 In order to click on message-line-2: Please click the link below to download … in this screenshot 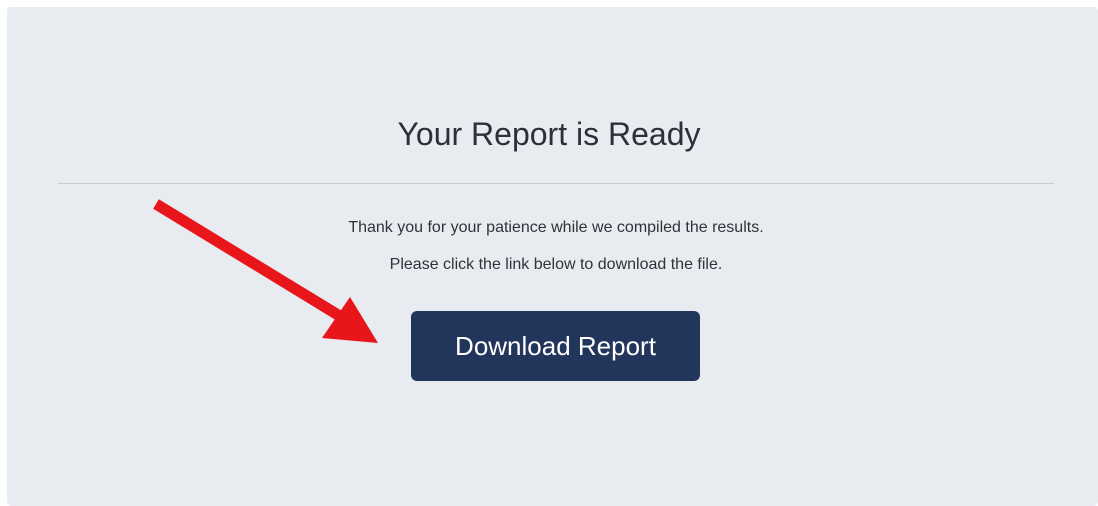, I will do `click(556, 264)`.